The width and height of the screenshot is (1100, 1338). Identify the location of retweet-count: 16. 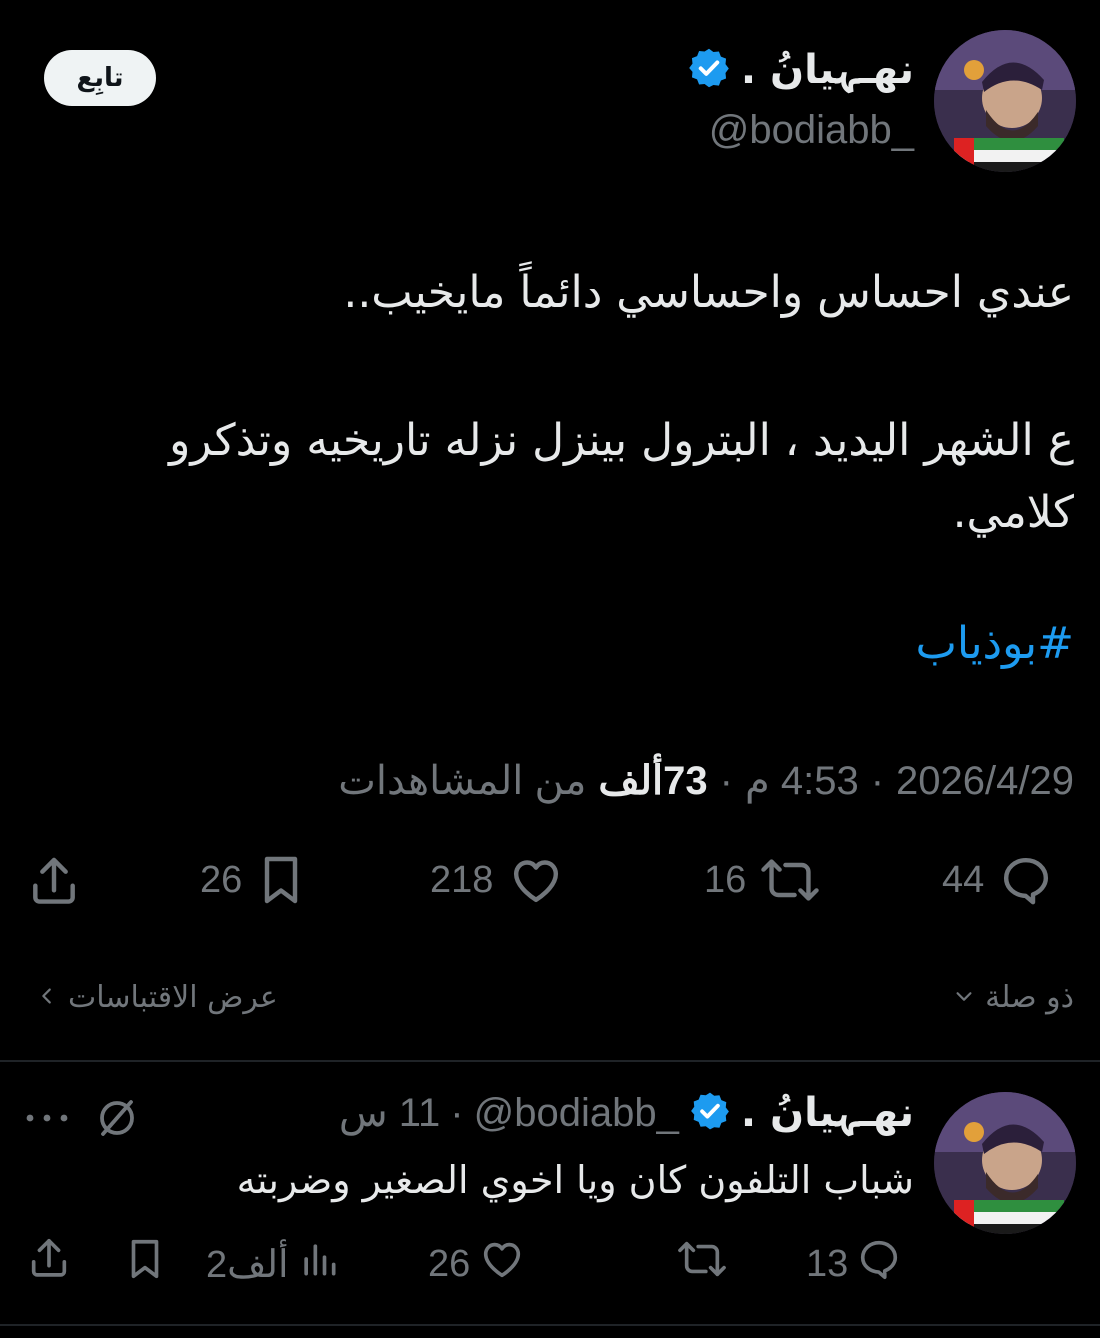
(725, 879).